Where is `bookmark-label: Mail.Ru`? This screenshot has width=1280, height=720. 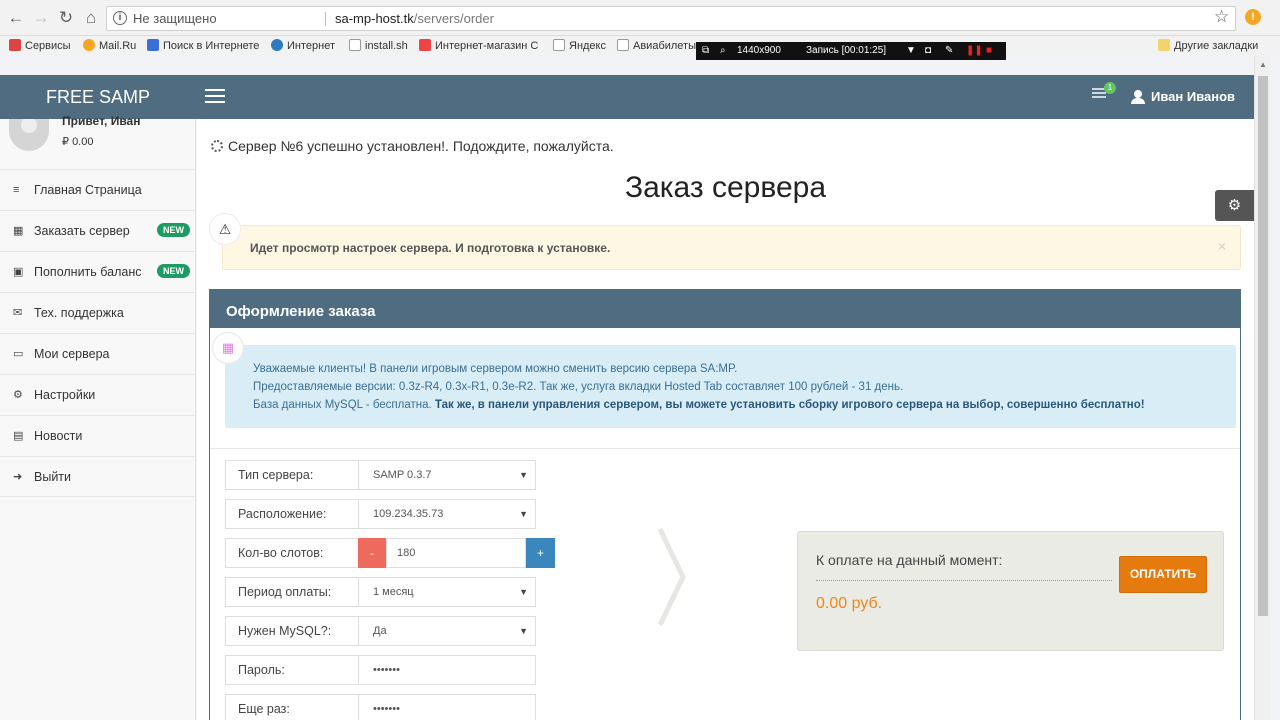
bookmark-label: Mail.Ru is located at coordinates (118, 46).